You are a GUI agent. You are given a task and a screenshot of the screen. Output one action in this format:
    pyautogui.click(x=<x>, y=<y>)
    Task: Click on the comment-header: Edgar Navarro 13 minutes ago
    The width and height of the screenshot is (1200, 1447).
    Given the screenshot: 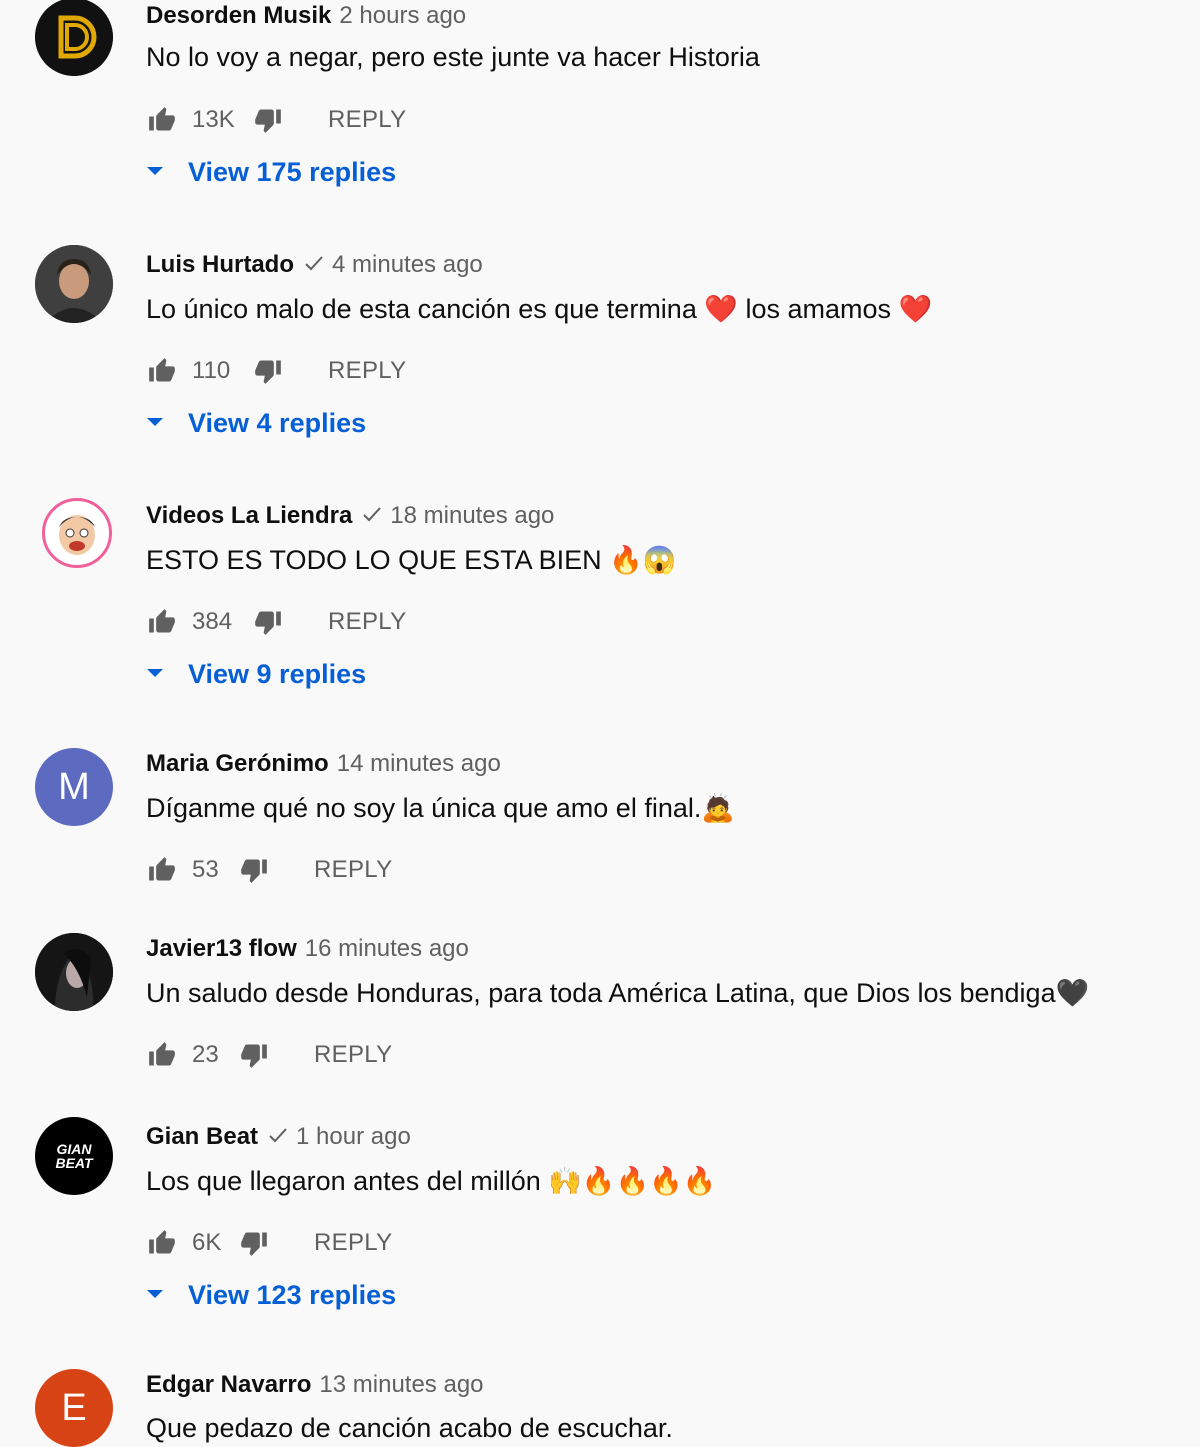 What is the action you would take?
    pyautogui.click(x=315, y=1385)
    